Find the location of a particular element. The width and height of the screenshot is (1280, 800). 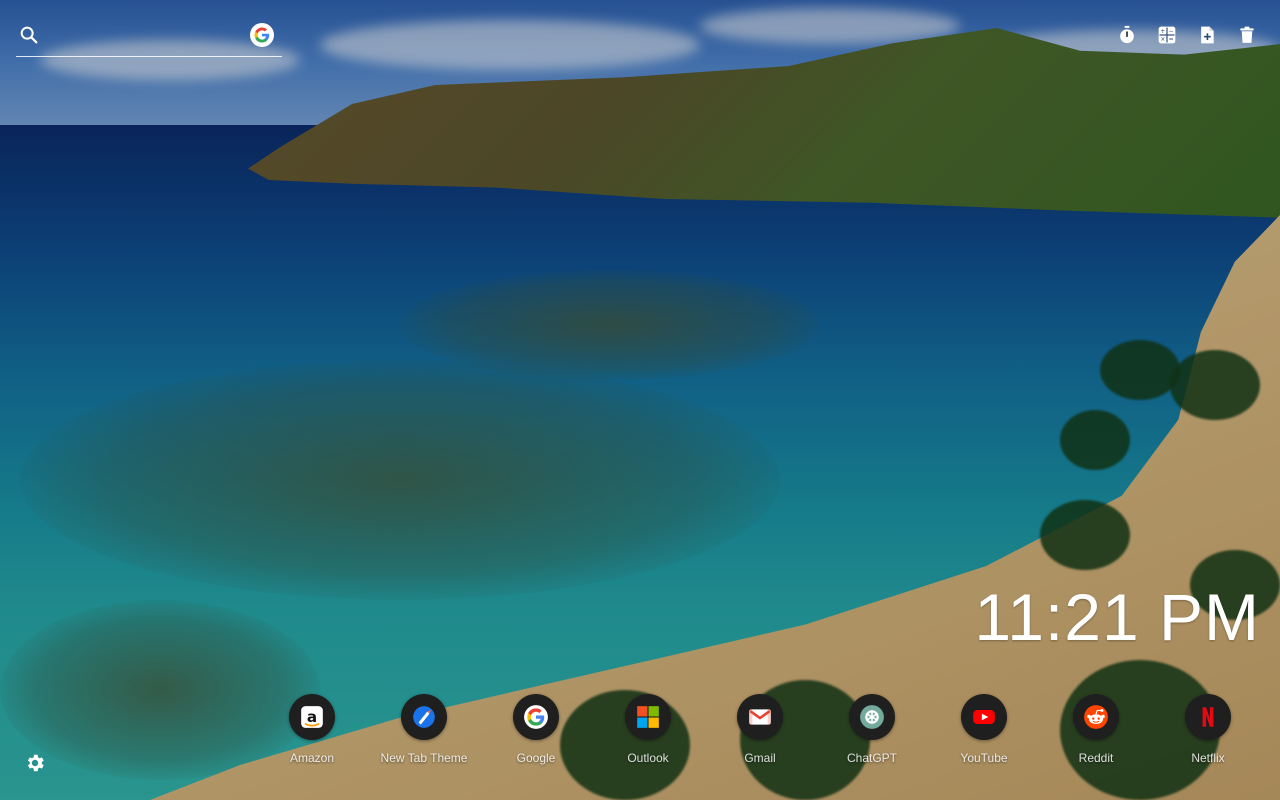

trash-icon is located at coordinates (1247, 35).